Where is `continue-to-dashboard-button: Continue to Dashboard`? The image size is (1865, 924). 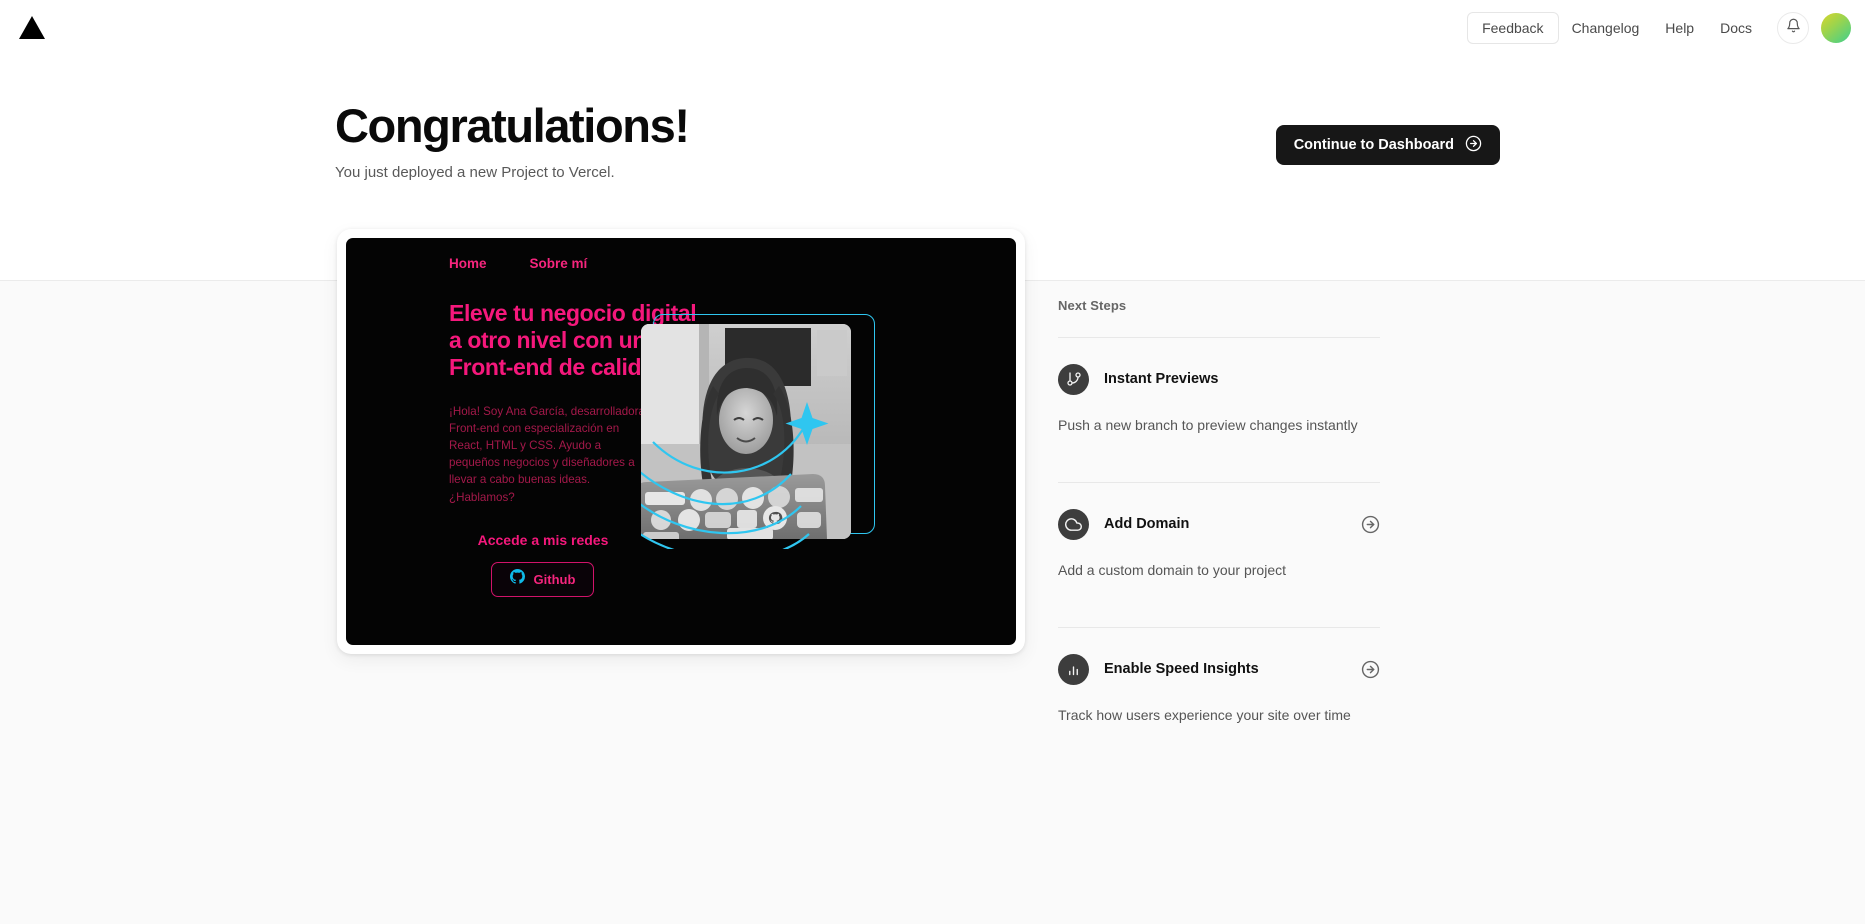 continue-to-dashboard-button: Continue to Dashboard is located at coordinates (1387, 145).